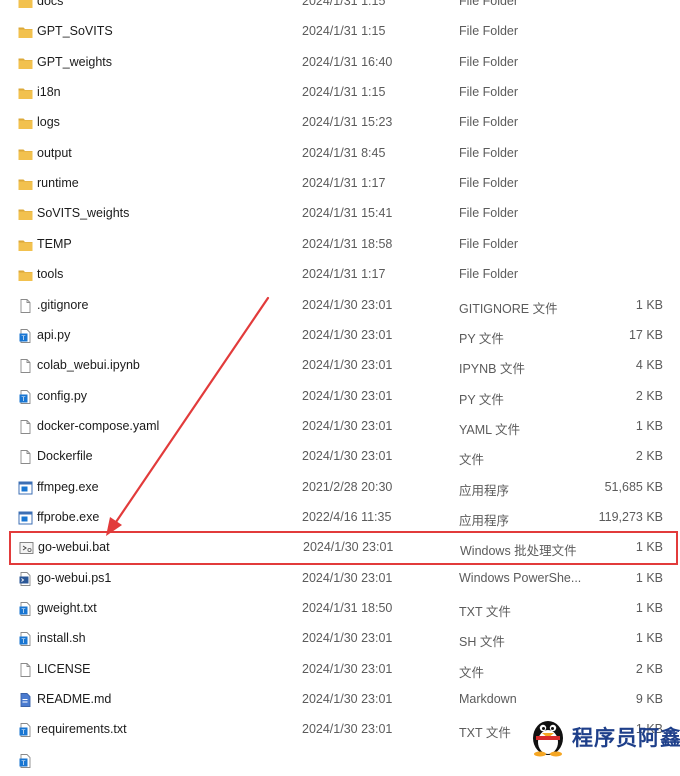 This screenshot has width=680, height=776. I want to click on file-row: ffprobe.exe 2022/4/16 11:35 应用程序 119,273 KB, so click(343, 518).